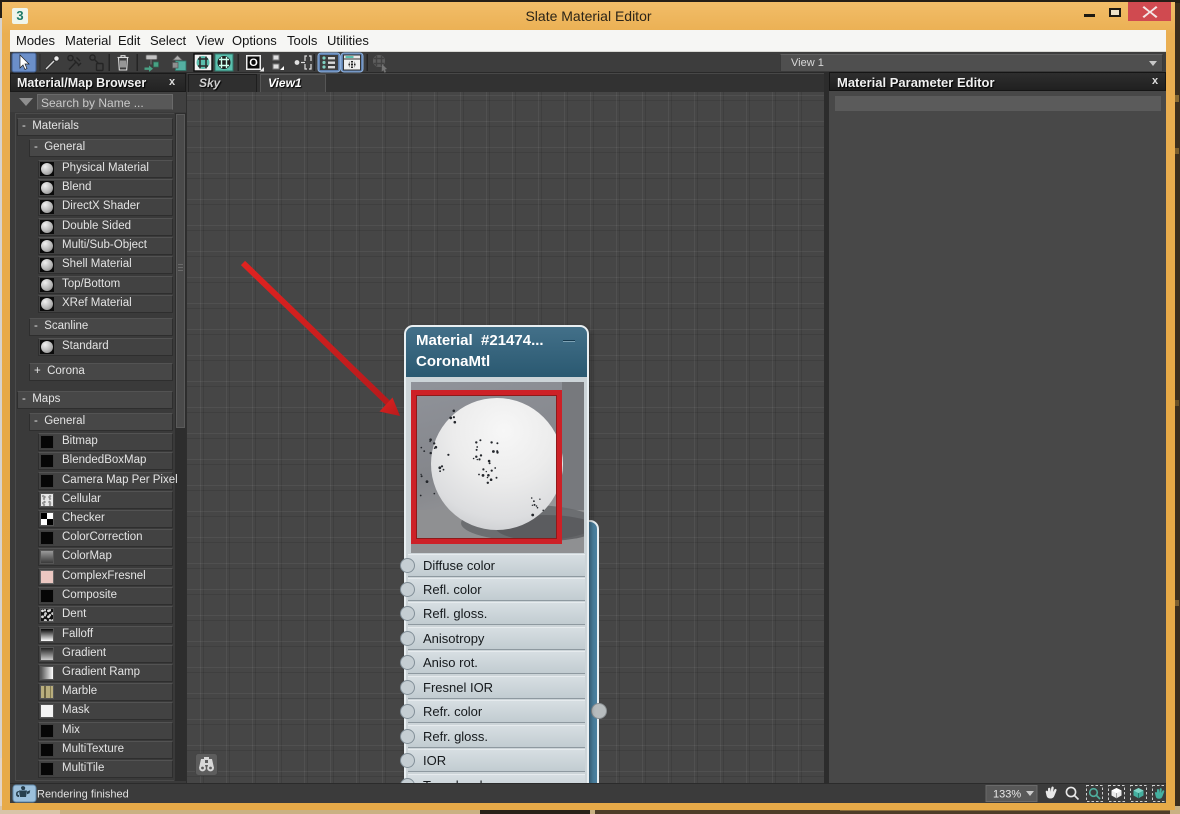  I want to click on svg-text: Rendering finished, so click(83, 795).